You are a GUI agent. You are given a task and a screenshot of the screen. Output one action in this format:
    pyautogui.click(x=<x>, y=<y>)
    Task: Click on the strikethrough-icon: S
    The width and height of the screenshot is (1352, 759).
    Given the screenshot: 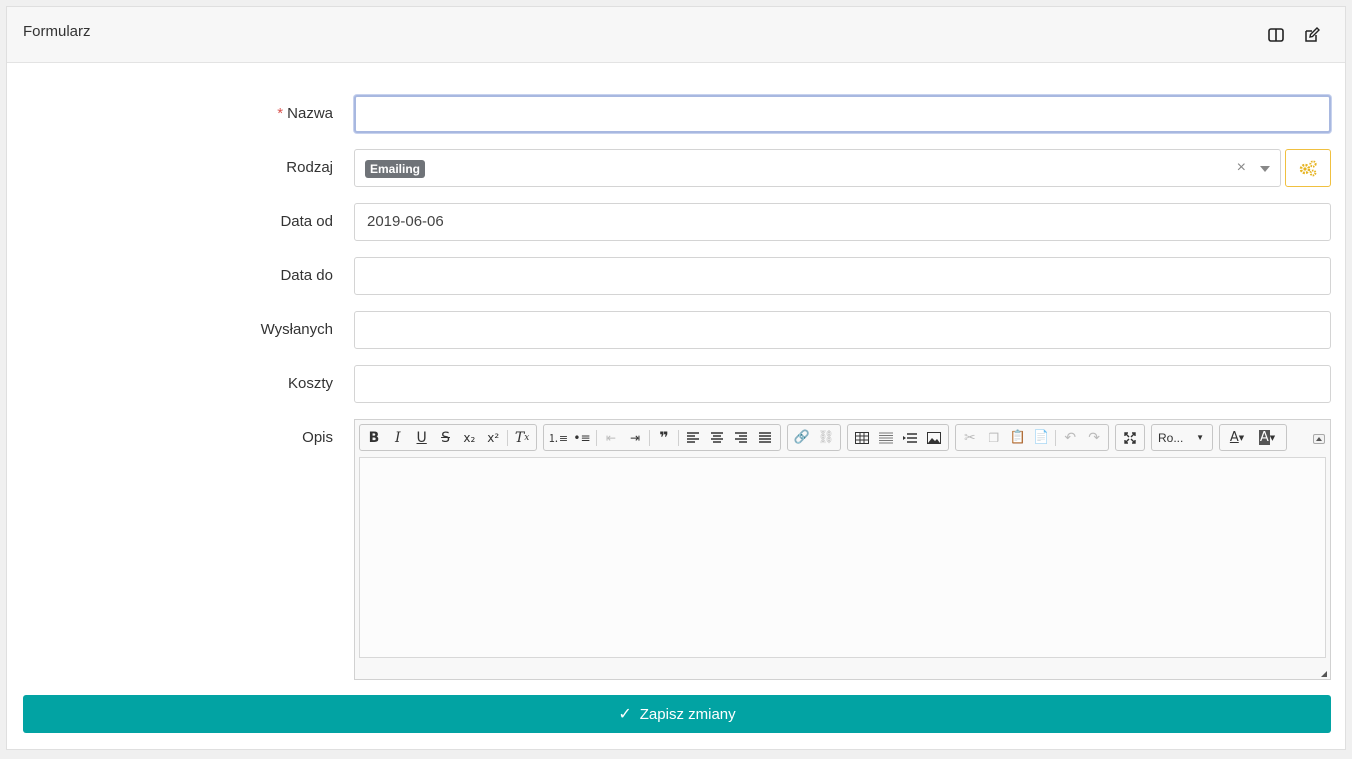 What is the action you would take?
    pyautogui.click(x=446, y=438)
    